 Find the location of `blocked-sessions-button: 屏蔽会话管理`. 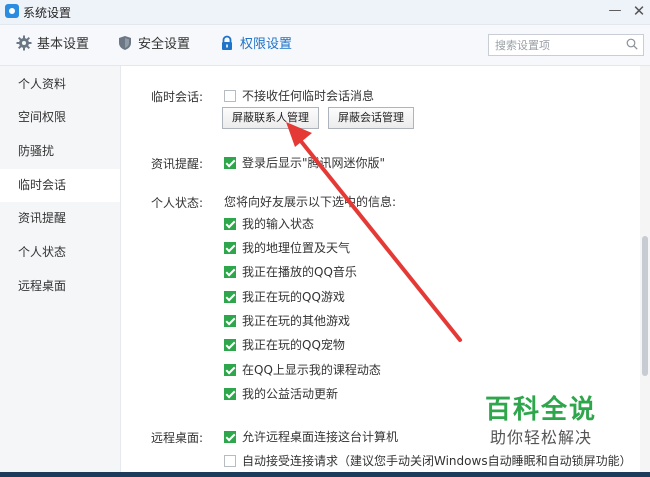

blocked-sessions-button: 屏蔽会话管理 is located at coordinates (371, 118).